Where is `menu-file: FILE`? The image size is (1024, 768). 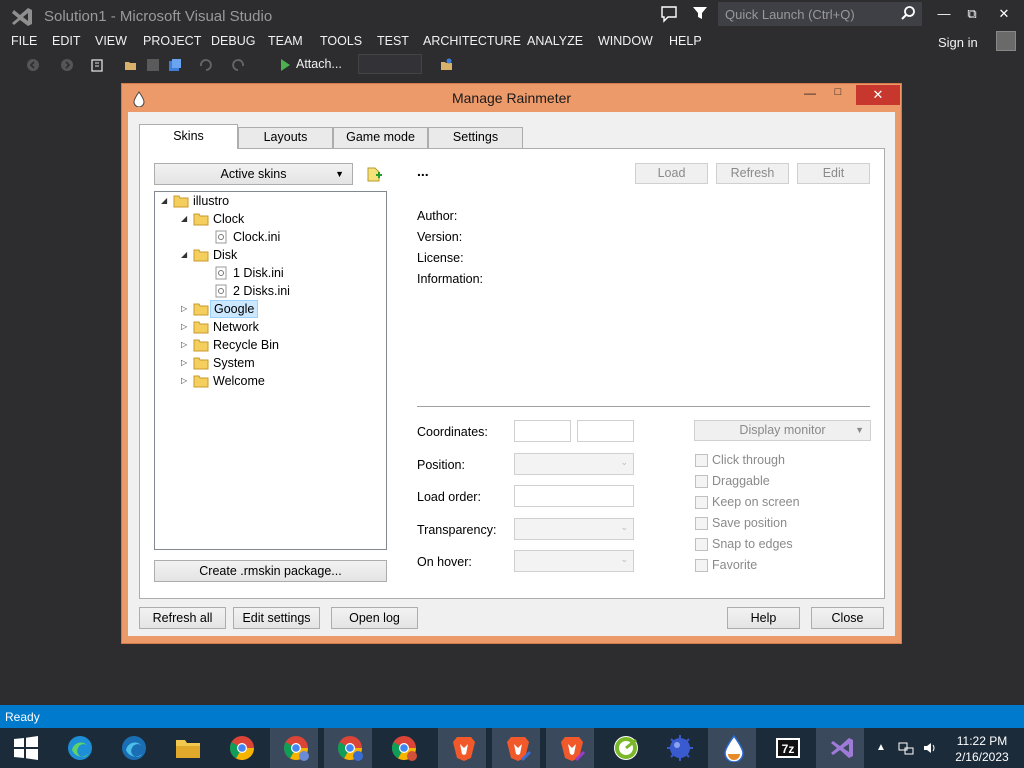 menu-file: FILE is located at coordinates (24, 41).